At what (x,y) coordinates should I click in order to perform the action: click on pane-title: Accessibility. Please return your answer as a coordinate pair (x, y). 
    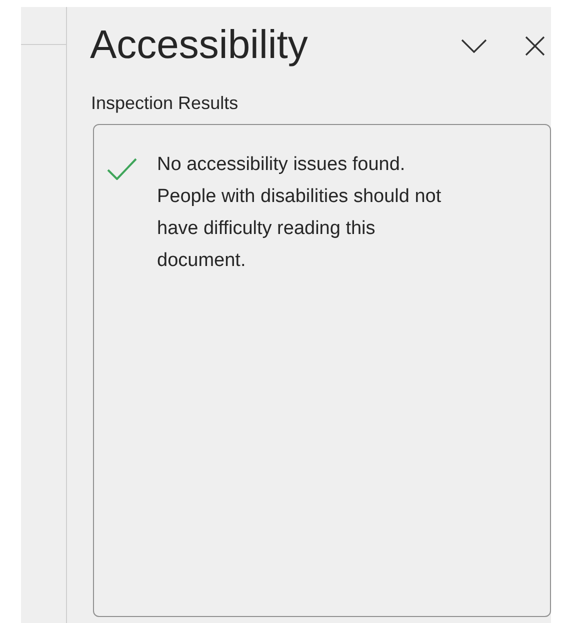
    Looking at the image, I should click on (199, 45).